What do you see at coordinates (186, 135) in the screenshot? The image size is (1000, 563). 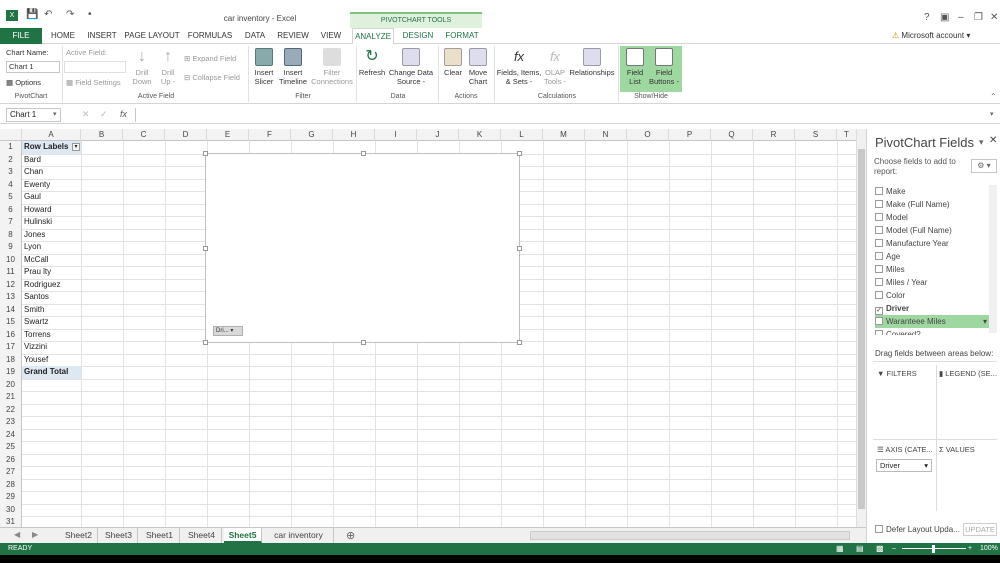 I see `column-header: D` at bounding box center [186, 135].